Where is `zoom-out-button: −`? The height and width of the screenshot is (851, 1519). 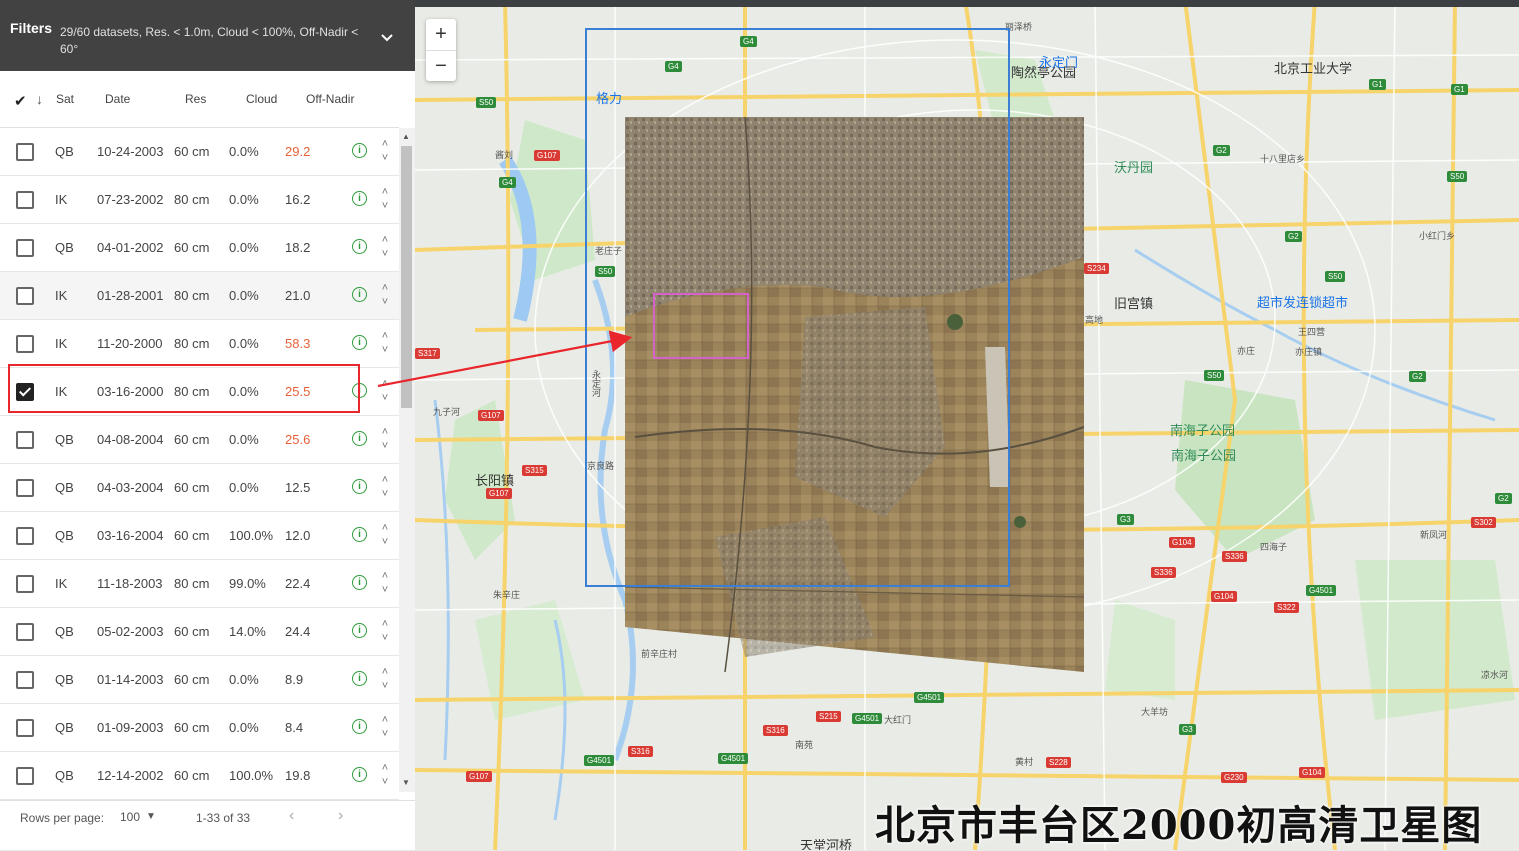
zoom-out-button: − is located at coordinates (441, 66).